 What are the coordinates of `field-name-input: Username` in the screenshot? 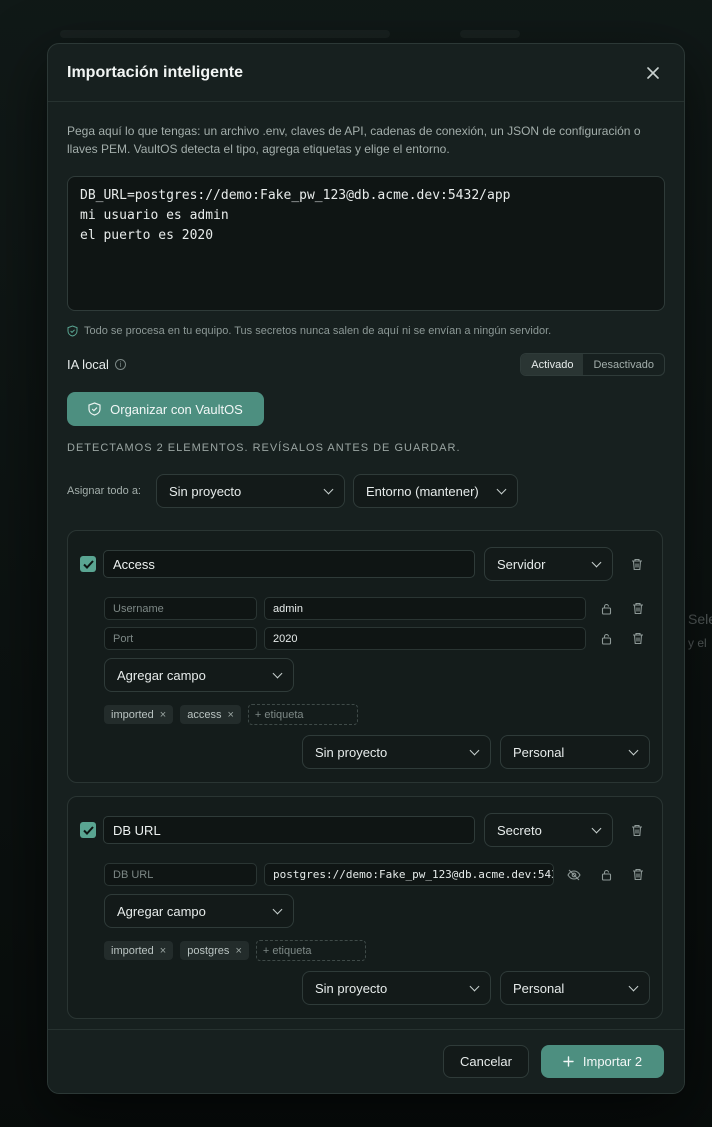 It's located at (180, 608).